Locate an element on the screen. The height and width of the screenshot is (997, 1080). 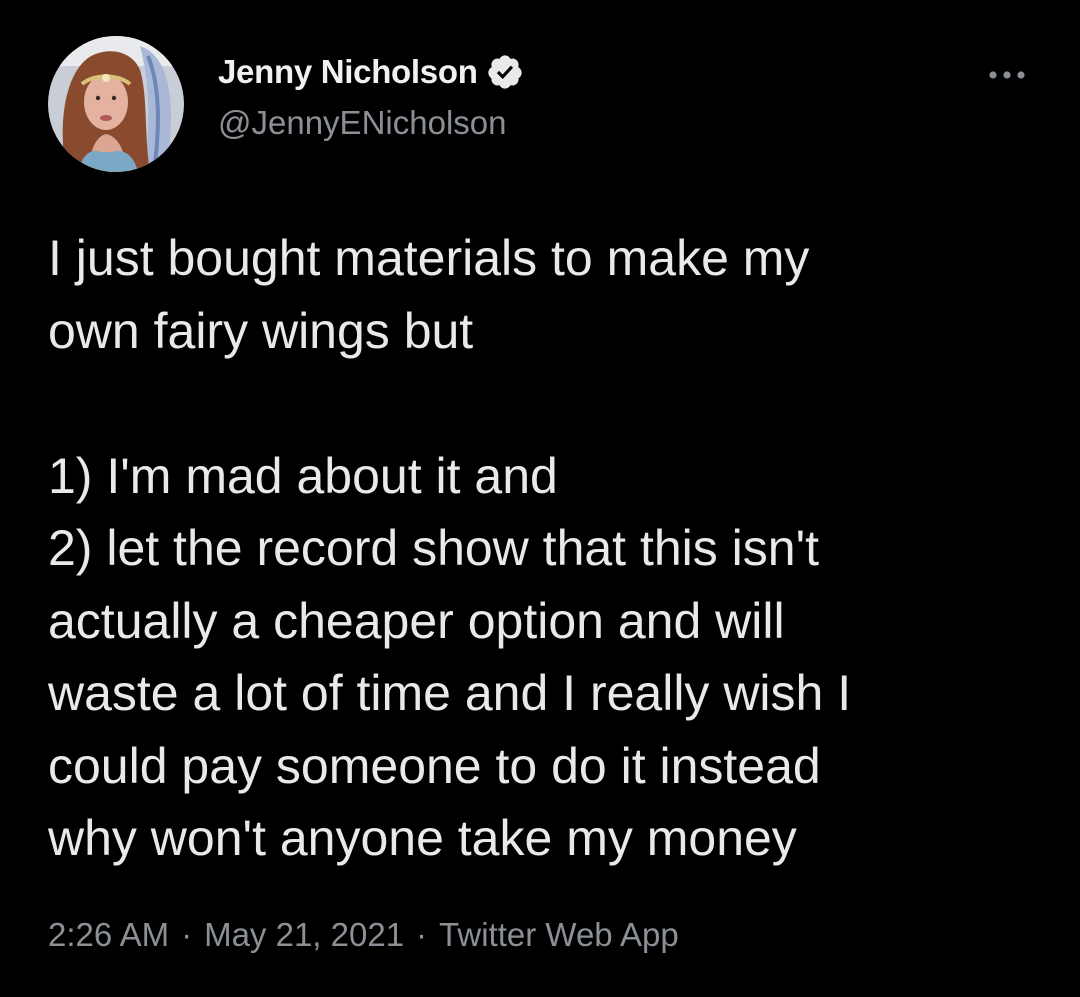
tweet-source: Twitter Web App is located at coordinates (559, 934).